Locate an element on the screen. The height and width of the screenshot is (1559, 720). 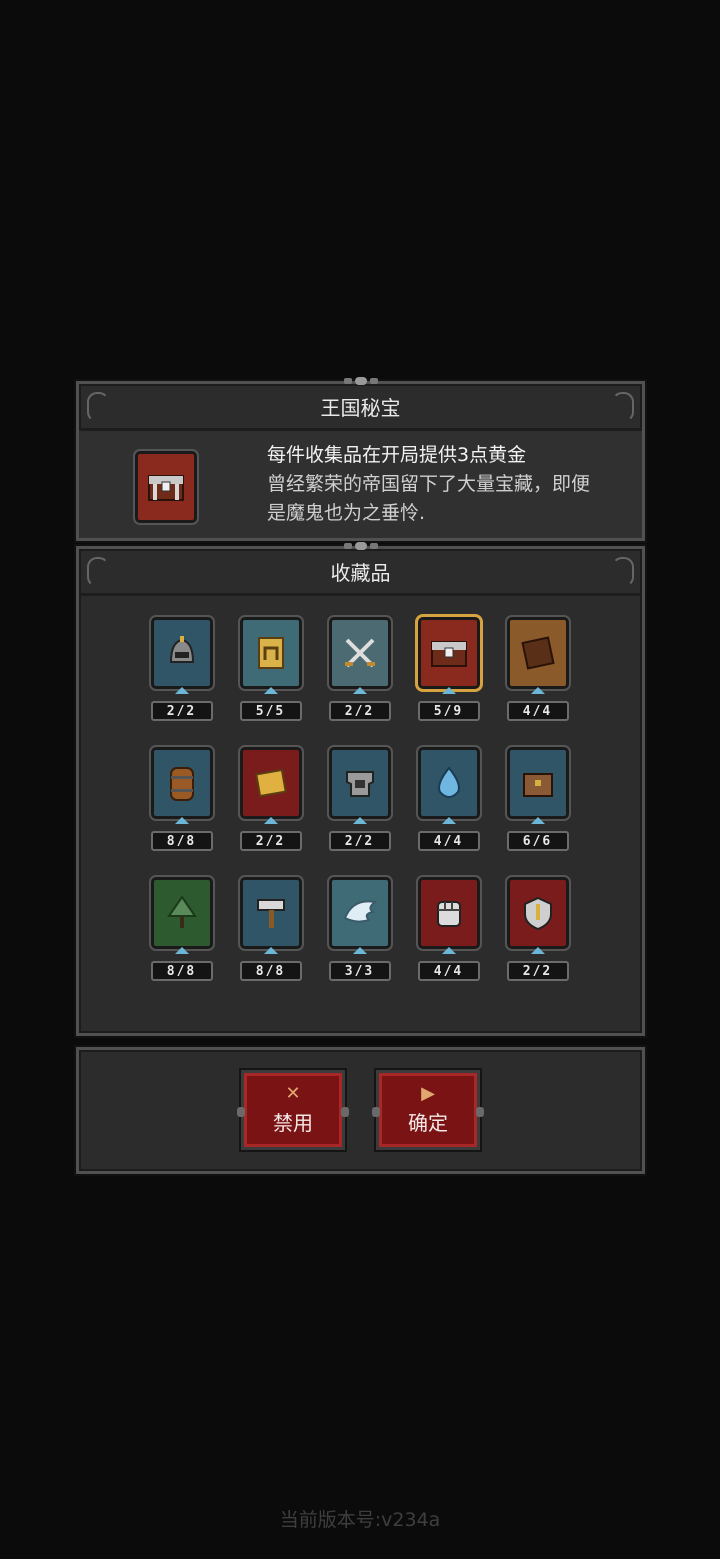
collection-item: 5/9 is located at coordinates (448, 667).